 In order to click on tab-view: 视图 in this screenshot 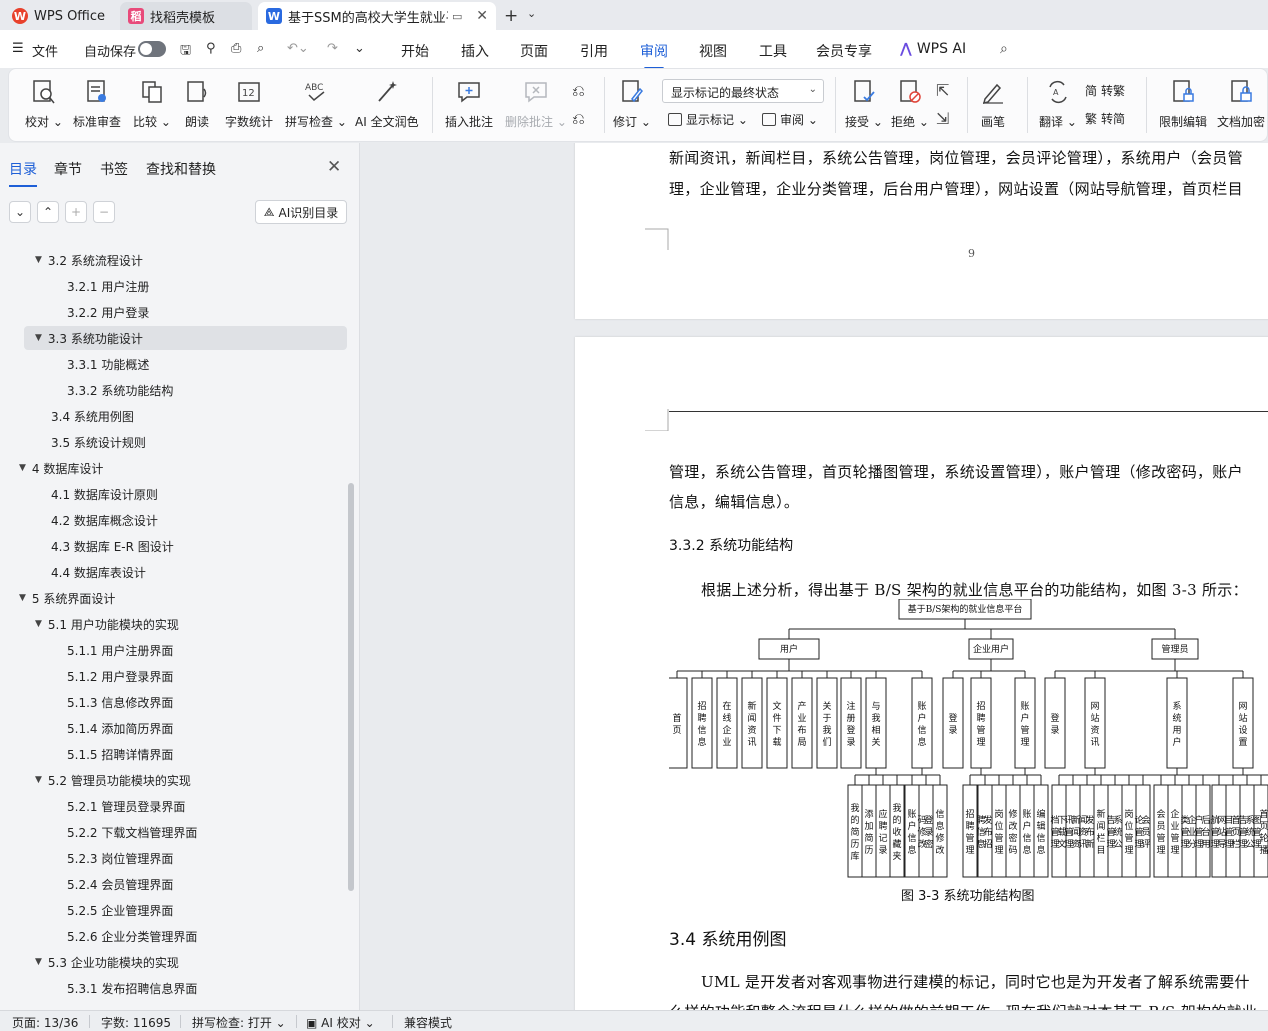, I will do `click(713, 51)`.